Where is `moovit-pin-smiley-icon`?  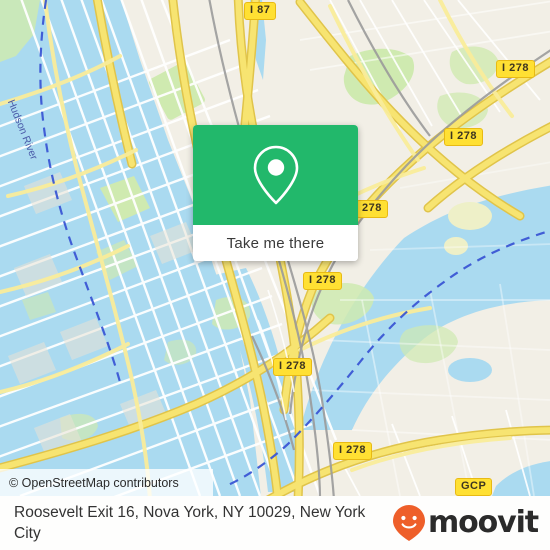
moovit-pin-smiley-icon is located at coordinates (408, 523).